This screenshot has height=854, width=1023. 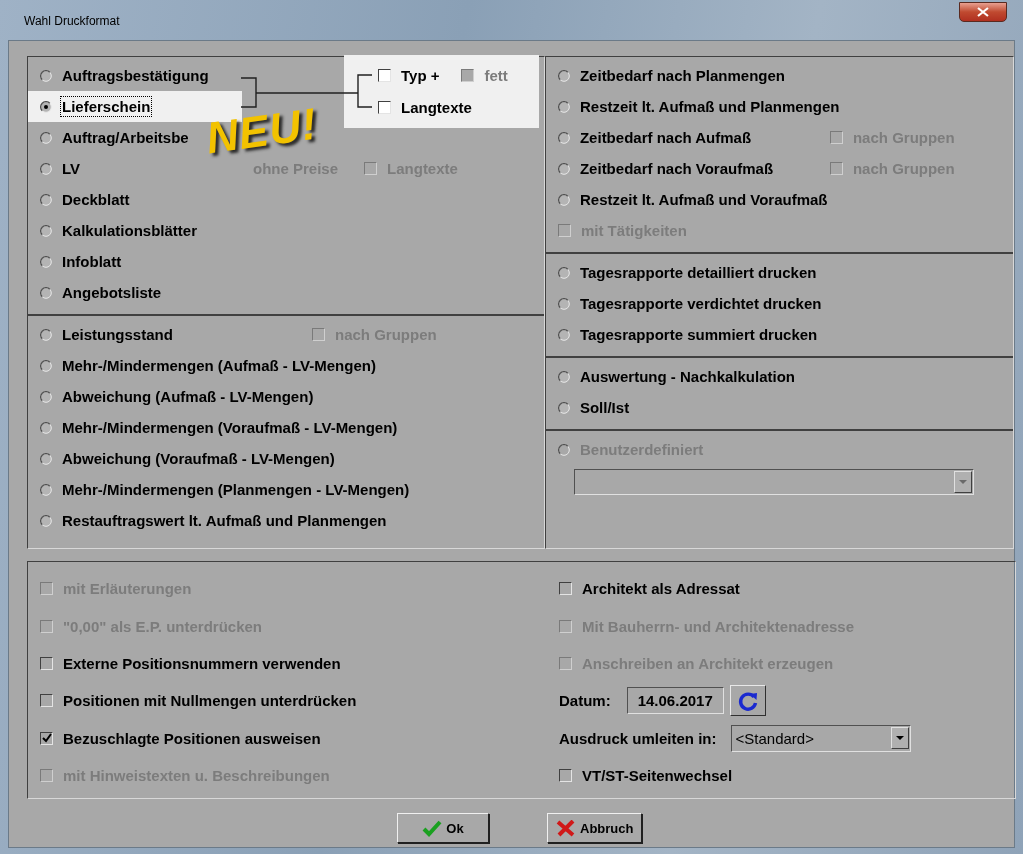 What do you see at coordinates (566, 828) in the screenshot?
I see `x-icon` at bounding box center [566, 828].